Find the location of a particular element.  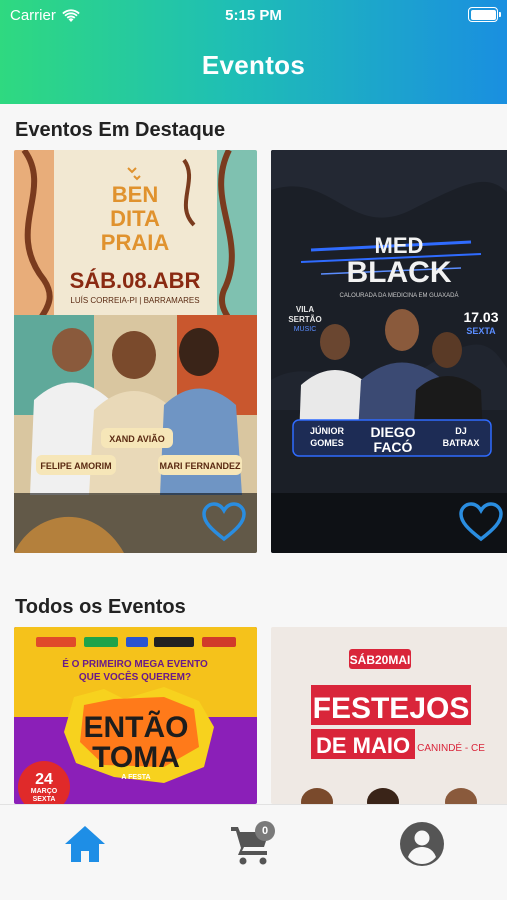

tab-cart: 0 is located at coordinates (252, 844).